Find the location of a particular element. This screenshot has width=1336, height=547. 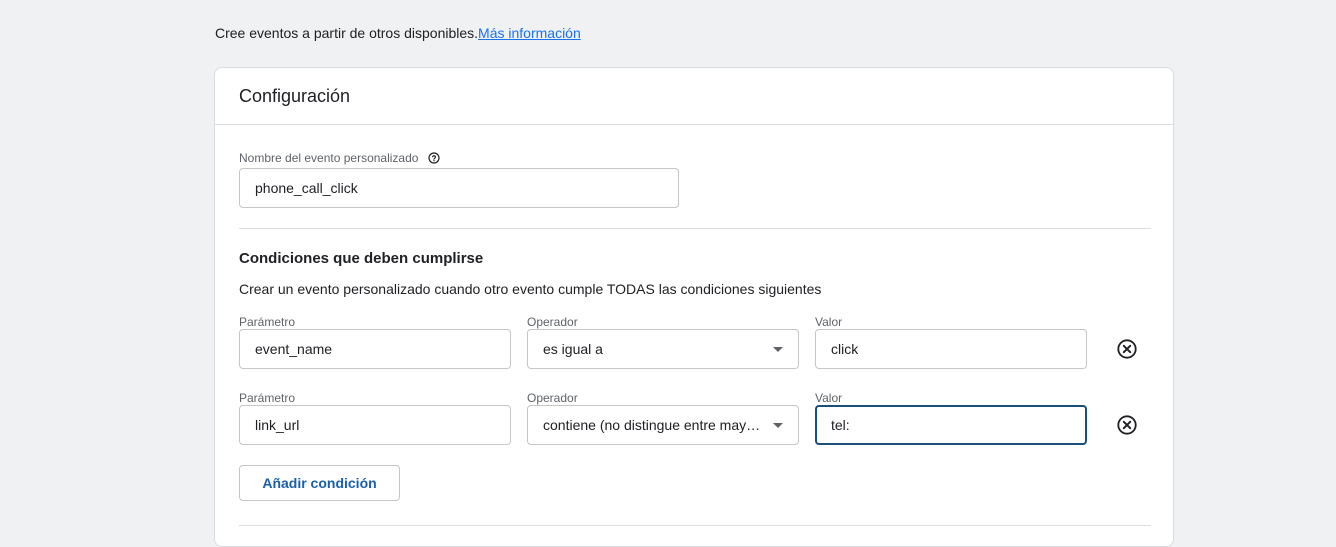

operator-select: es igual a is located at coordinates (663, 349).